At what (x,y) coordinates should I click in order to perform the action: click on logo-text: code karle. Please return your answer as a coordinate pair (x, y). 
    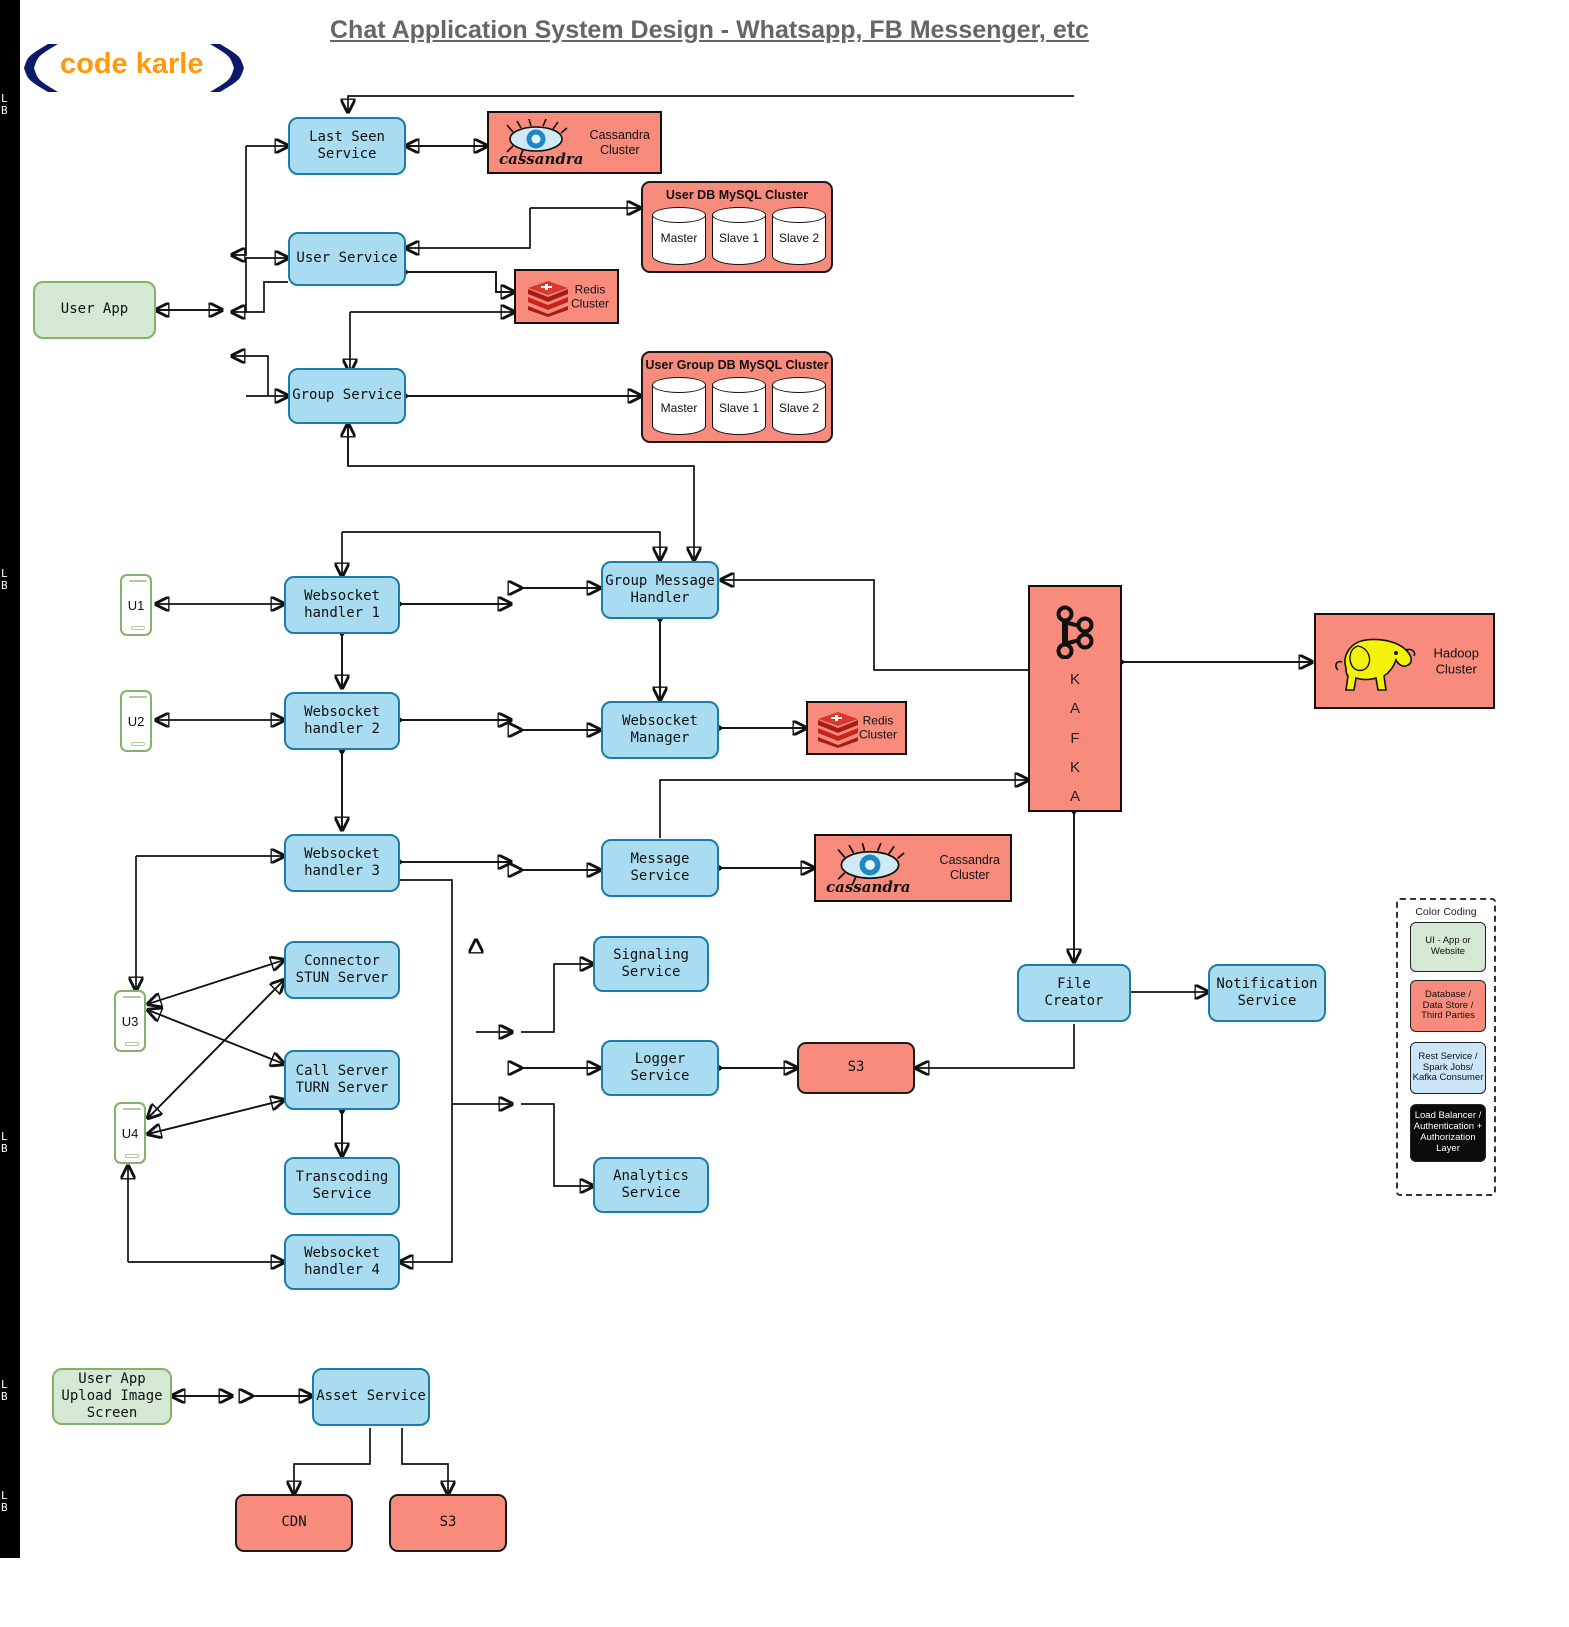
    Looking at the image, I should click on (132, 64).